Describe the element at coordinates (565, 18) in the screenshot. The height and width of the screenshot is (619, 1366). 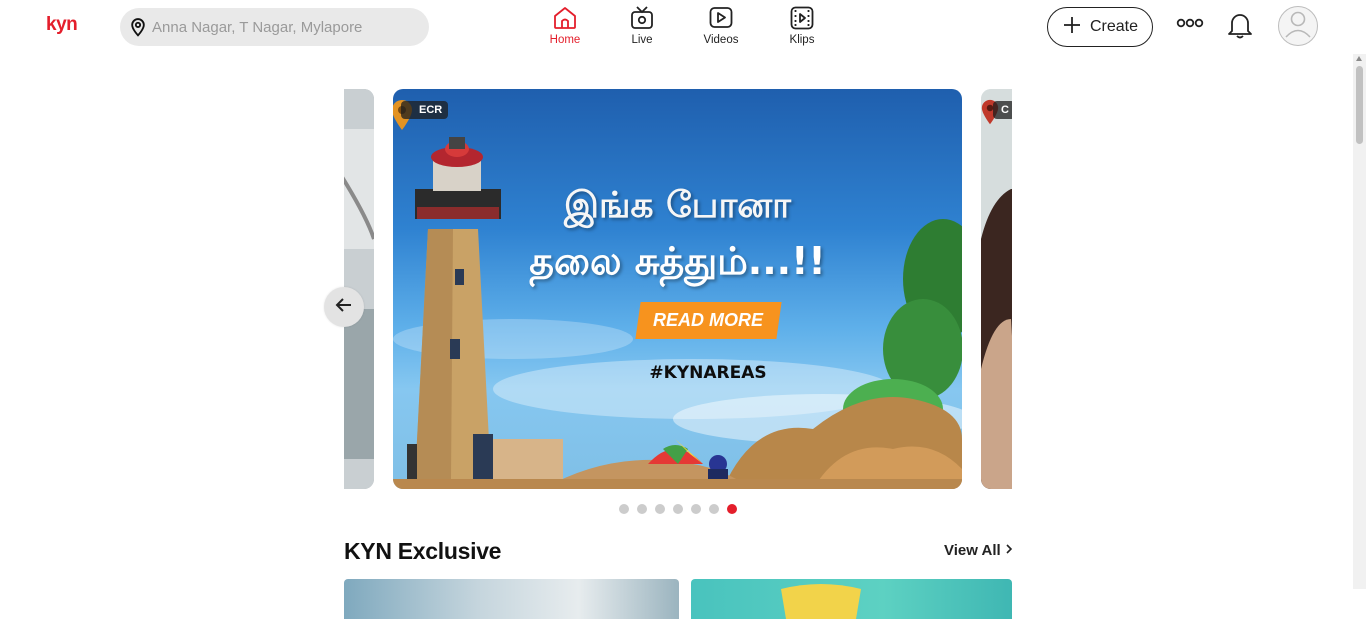
I see `home-icon` at that location.